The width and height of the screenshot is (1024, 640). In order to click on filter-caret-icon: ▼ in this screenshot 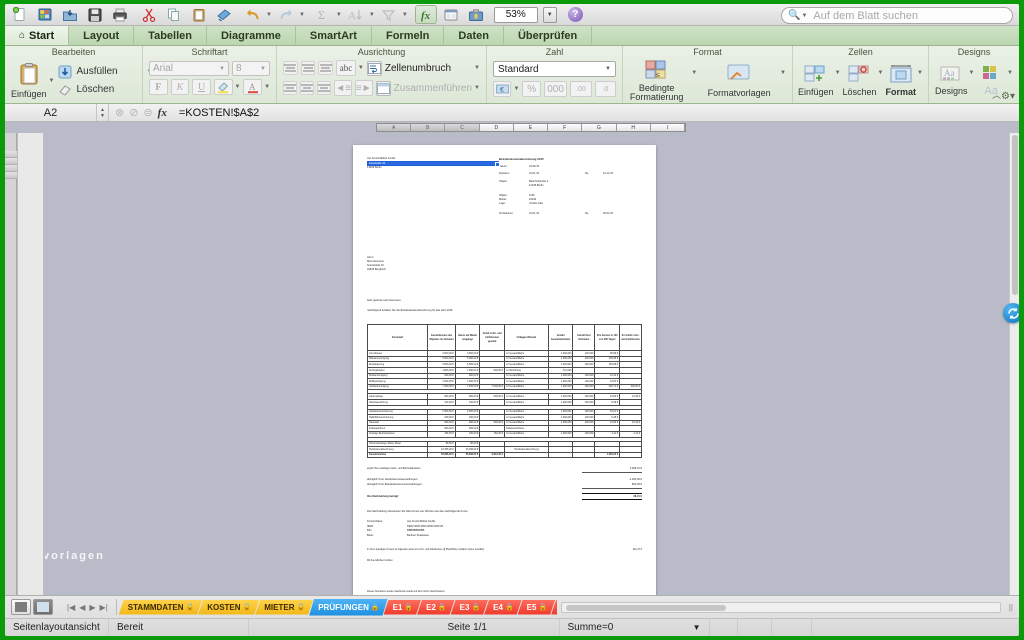, I will do `click(405, 15)`.